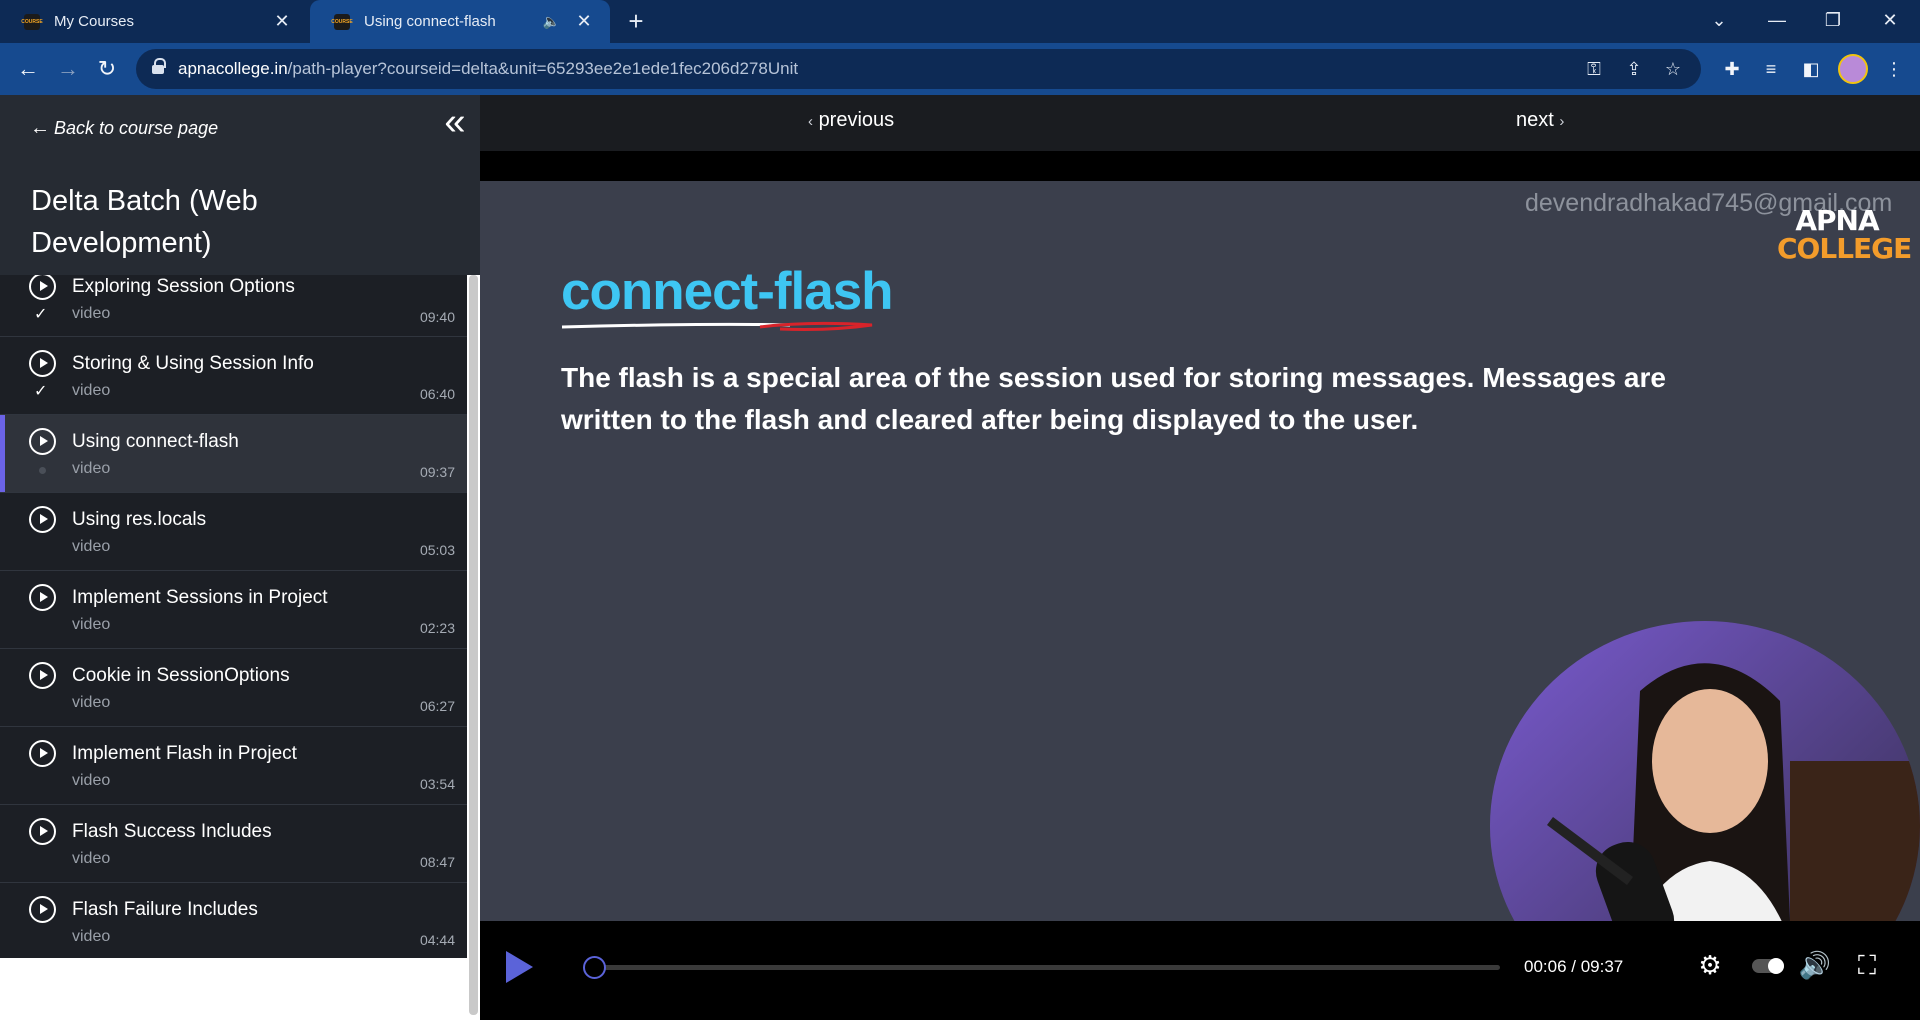 The width and height of the screenshot is (1920, 1020). I want to click on course-title: Delta Batch (Web Development), so click(144, 222).